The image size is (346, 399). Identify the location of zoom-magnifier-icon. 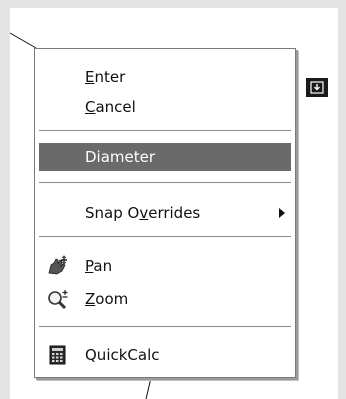
(58, 299).